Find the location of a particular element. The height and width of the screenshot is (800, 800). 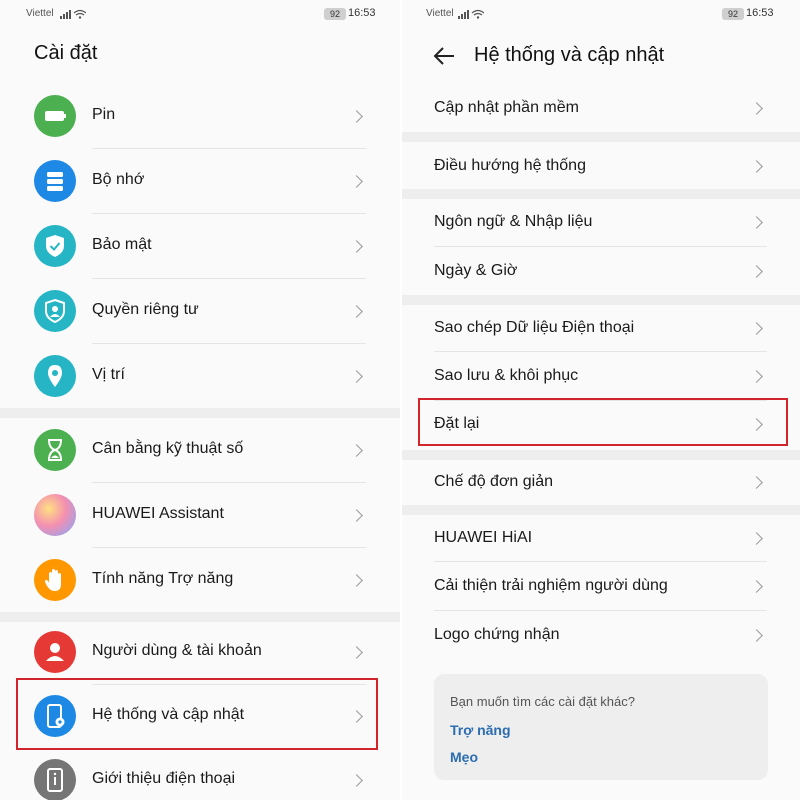

settings-item-label: Giới thiệu điện thoại is located at coordinates (164, 778).